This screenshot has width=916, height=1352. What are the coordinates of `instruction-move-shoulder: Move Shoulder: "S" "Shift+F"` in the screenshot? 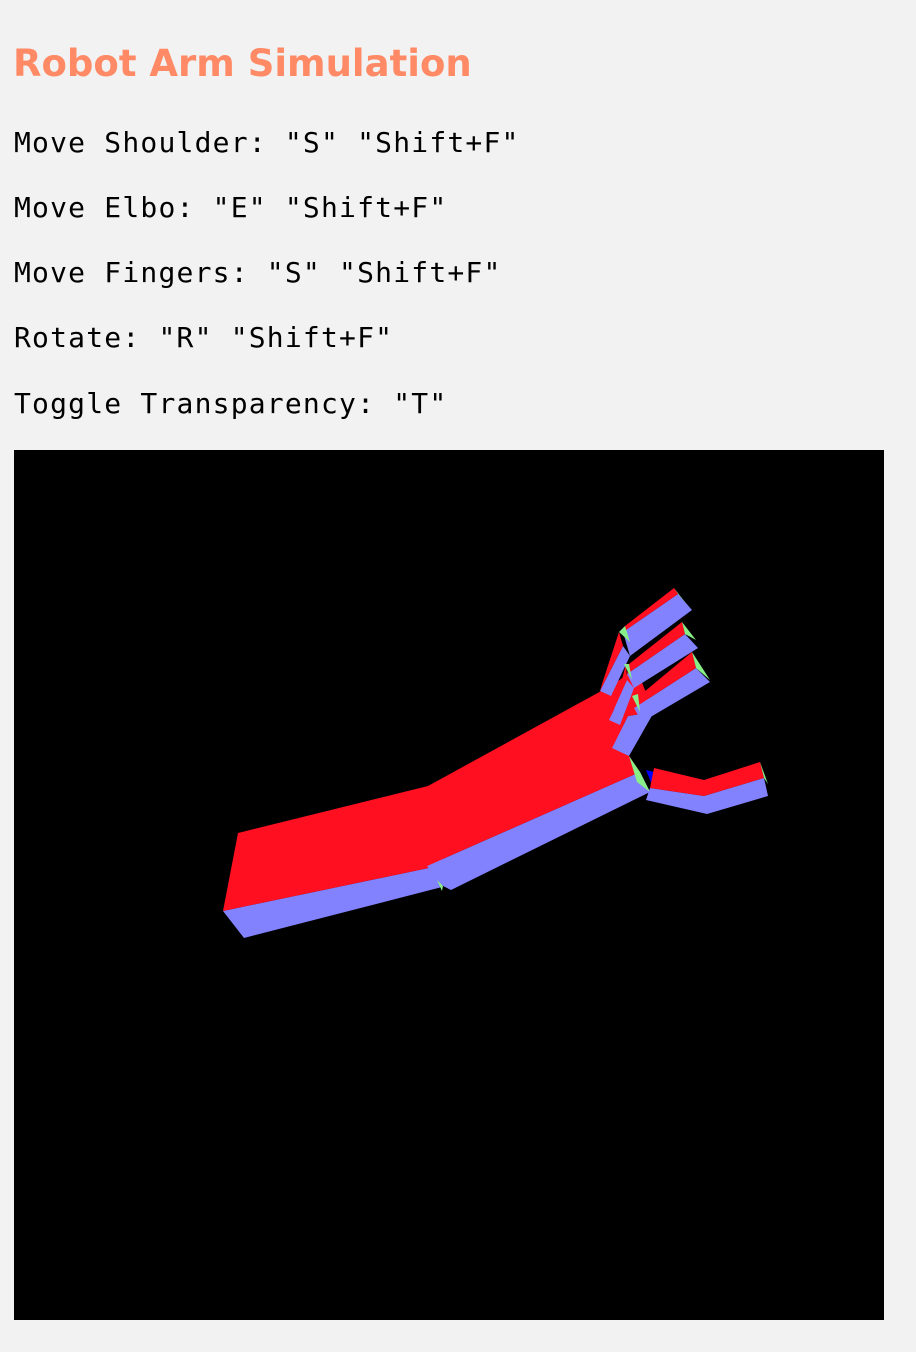 It's located at (267, 142).